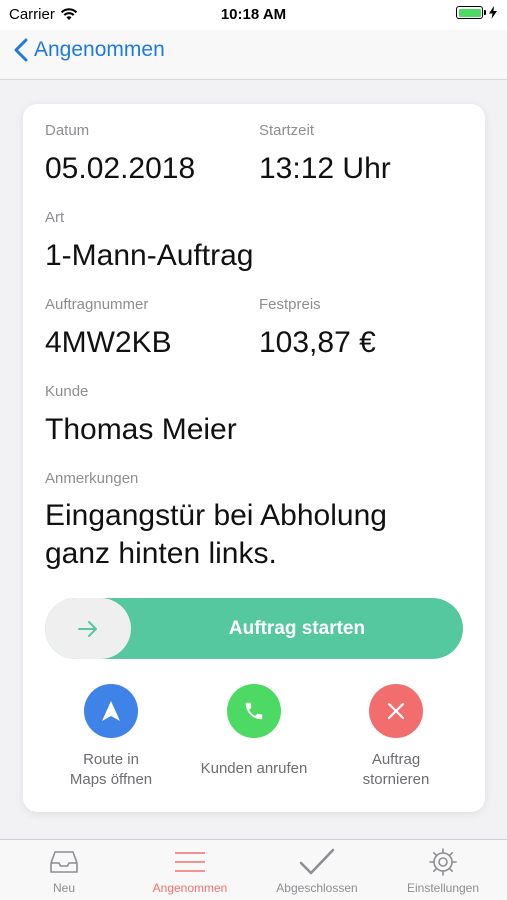 The image size is (507, 900). I want to click on call-label: Kunden anrufen, so click(254, 768).